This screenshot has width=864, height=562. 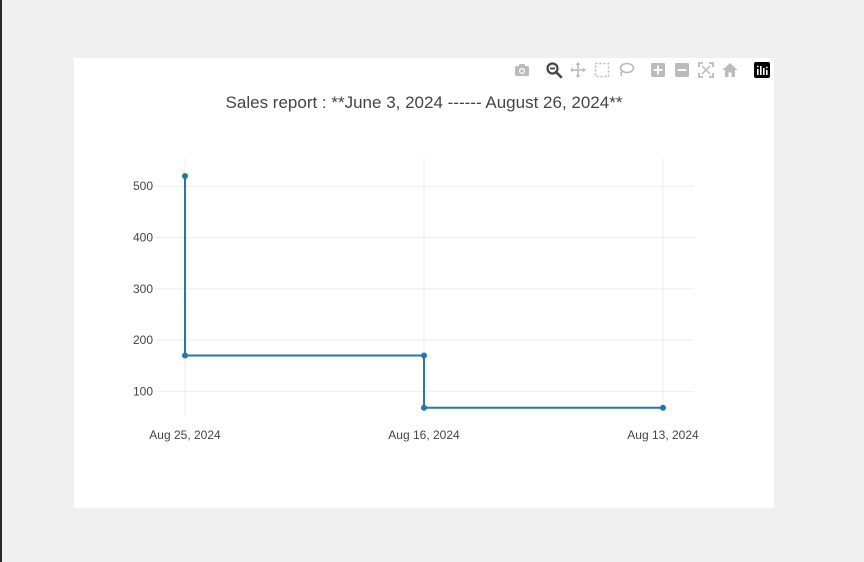 I want to click on zoom-in-icon, so click(x=658, y=70).